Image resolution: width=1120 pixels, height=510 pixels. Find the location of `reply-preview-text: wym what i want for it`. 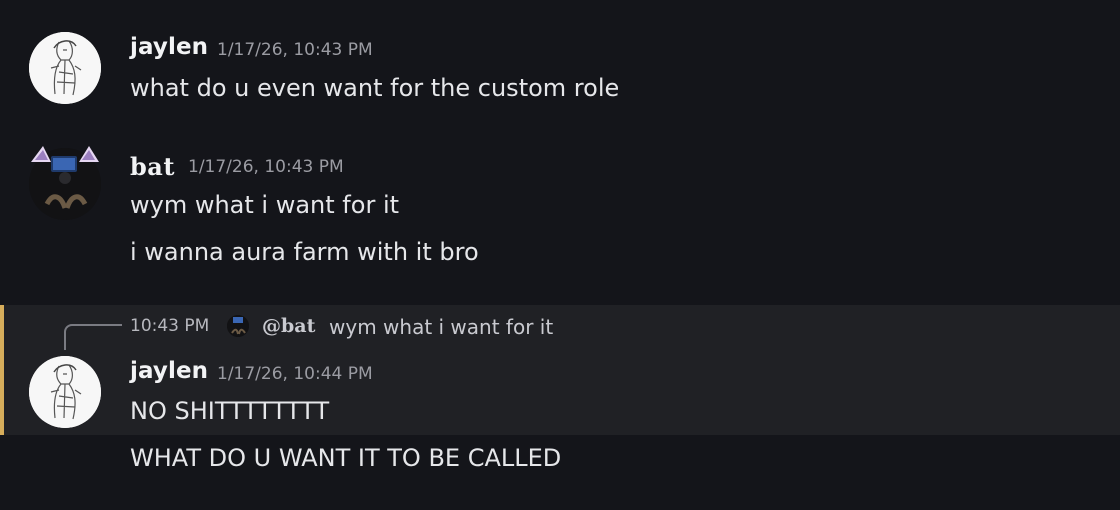

reply-preview-text: wym what i want for it is located at coordinates (441, 327).